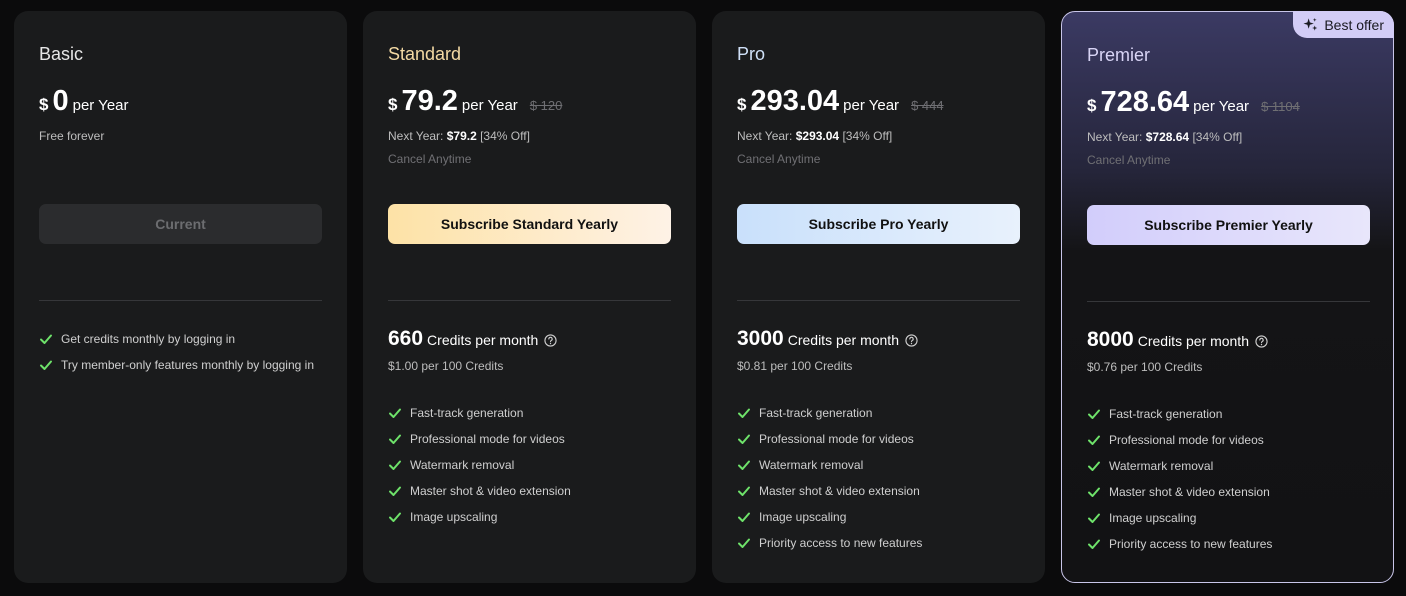  What do you see at coordinates (1280, 106) in the screenshot?
I see `original-price: $ 1104` at bounding box center [1280, 106].